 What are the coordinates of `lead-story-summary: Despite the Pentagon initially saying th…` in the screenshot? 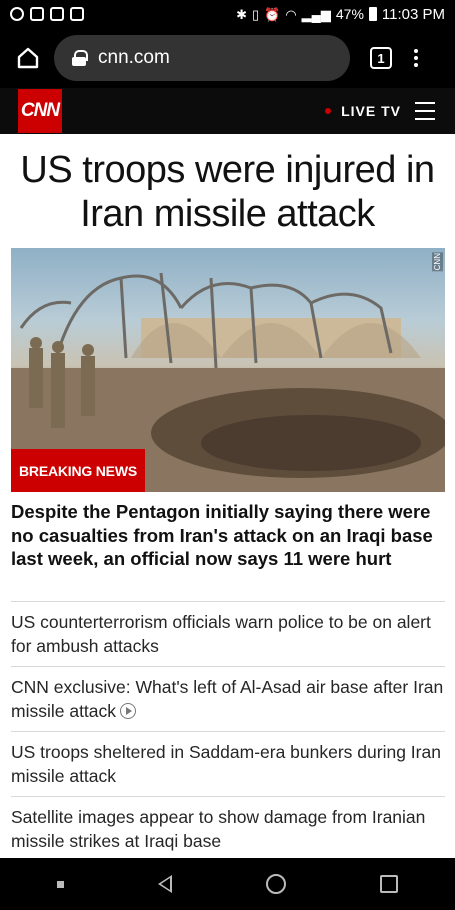 It's located at (223, 535).